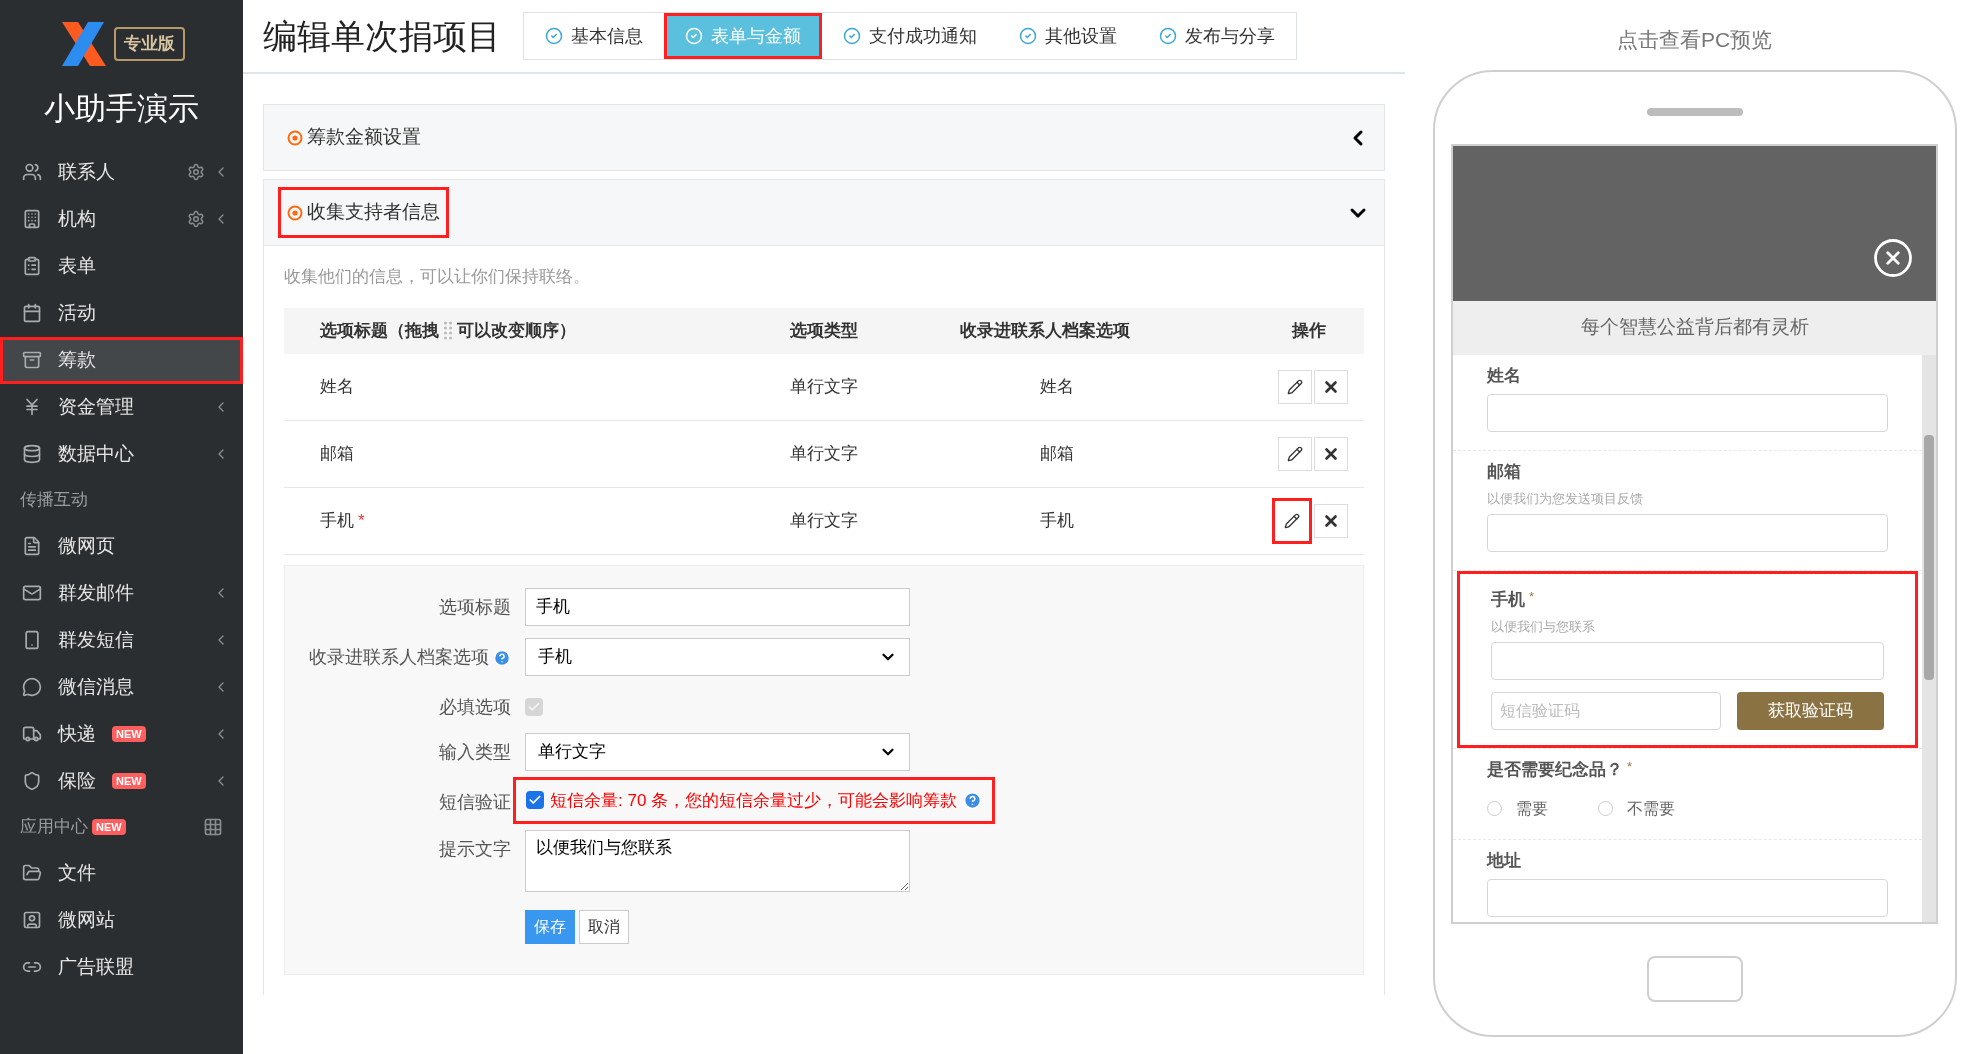 Image resolution: width=1984 pixels, height=1054 pixels. What do you see at coordinates (475, 606) in the screenshot?
I see `field-label: 选项标题` at bounding box center [475, 606].